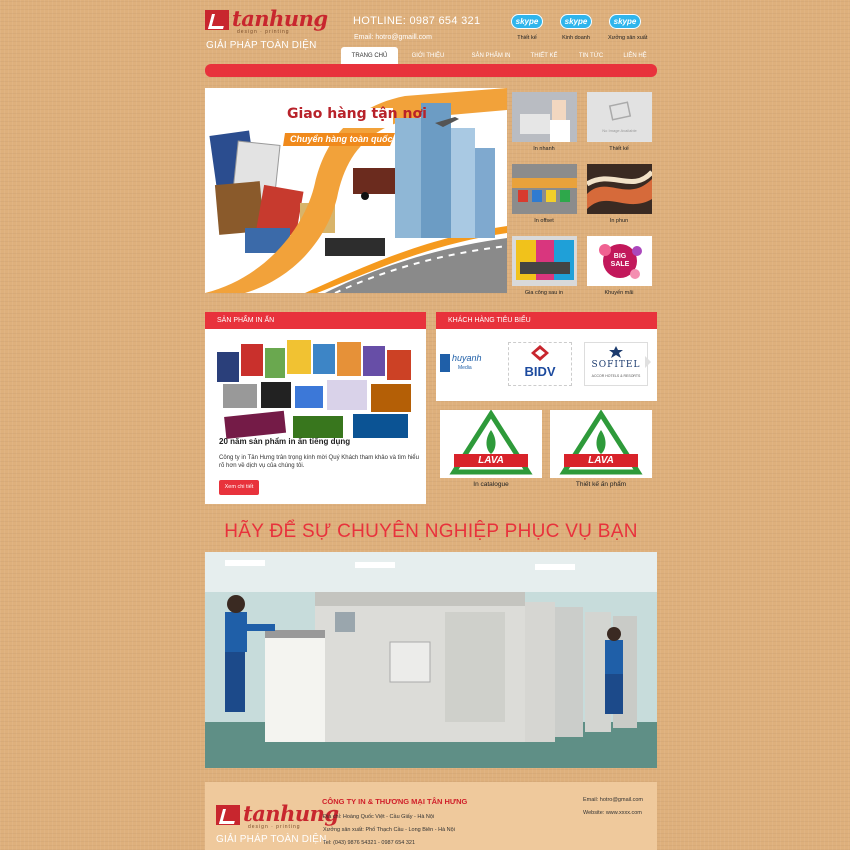  Describe the element at coordinates (576, 38) in the screenshot. I see `skype-label: Kinh doanh` at that location.